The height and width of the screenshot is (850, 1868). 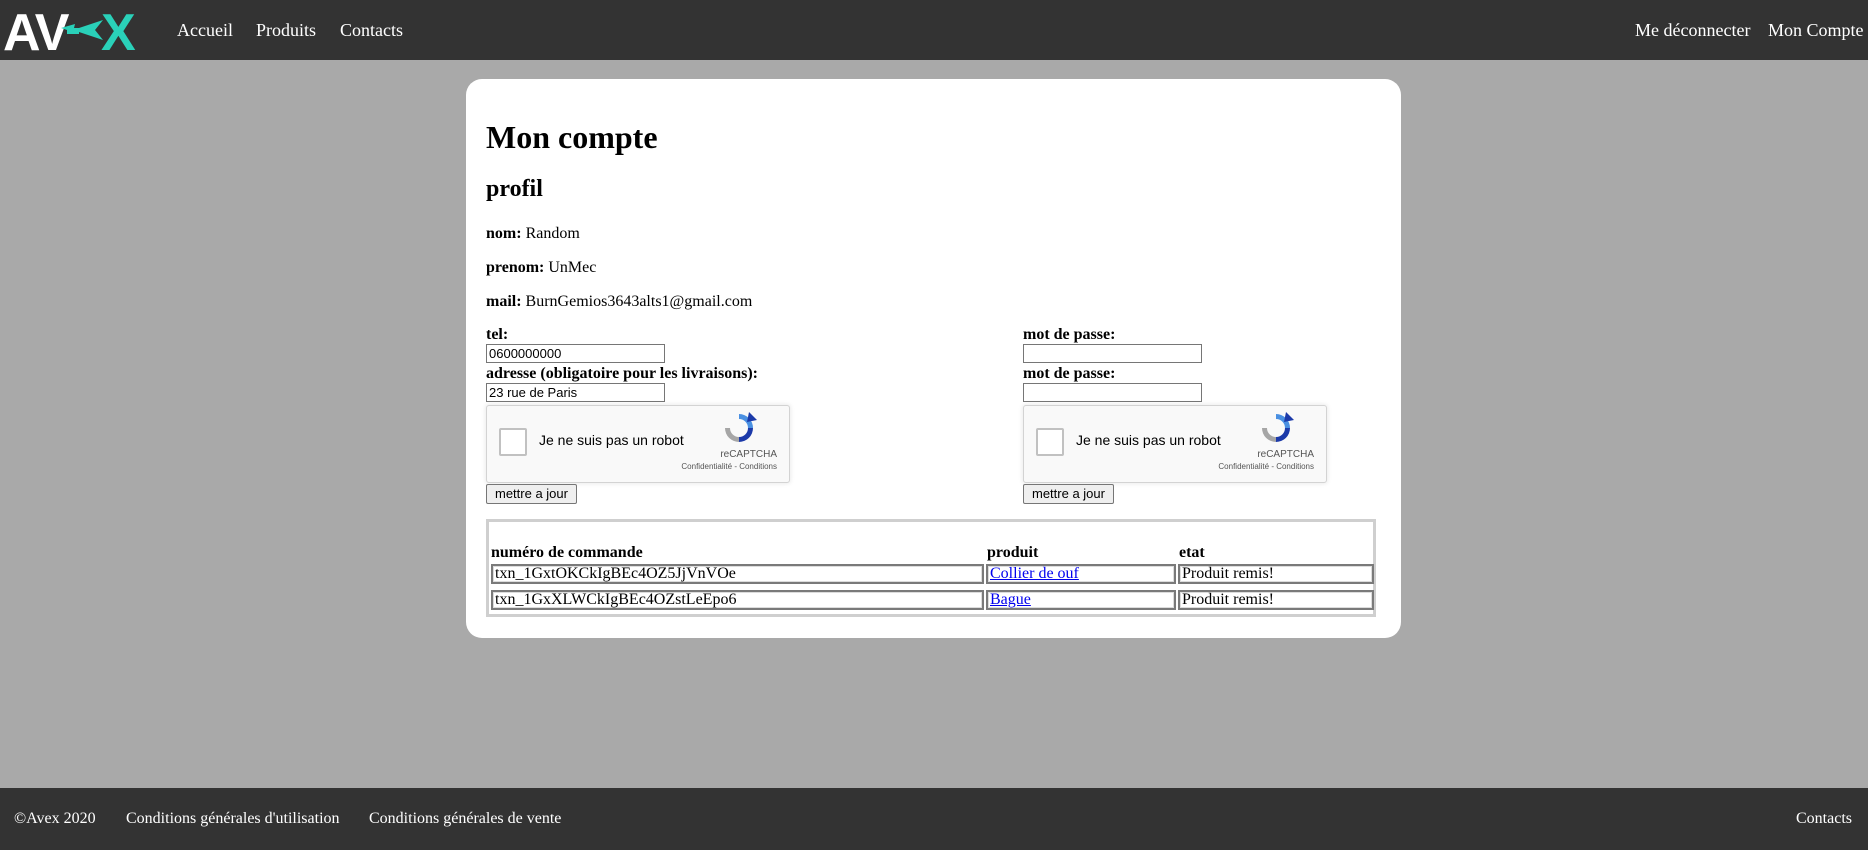 I want to click on avex-logo: AV X, so click(x=81, y=30).